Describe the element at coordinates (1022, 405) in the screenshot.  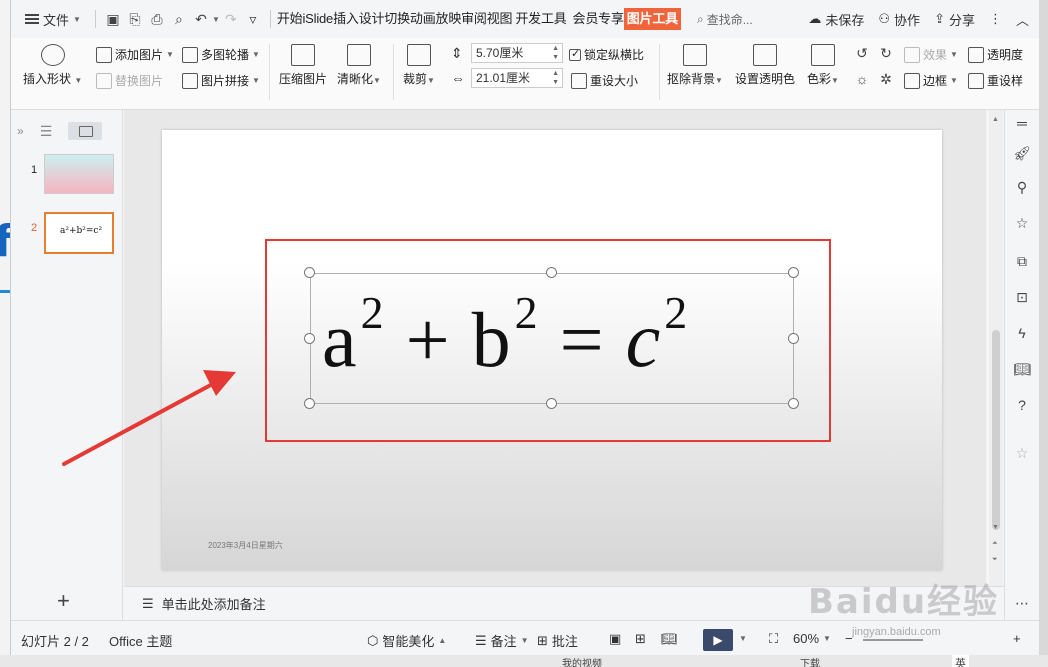
I see `help-icon: ?` at that location.